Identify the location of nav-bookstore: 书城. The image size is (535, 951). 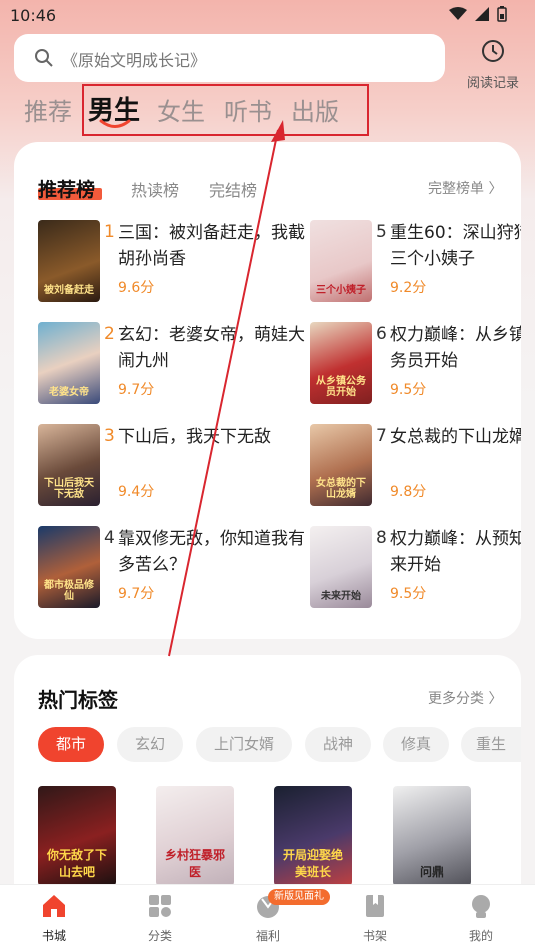
(54, 918).